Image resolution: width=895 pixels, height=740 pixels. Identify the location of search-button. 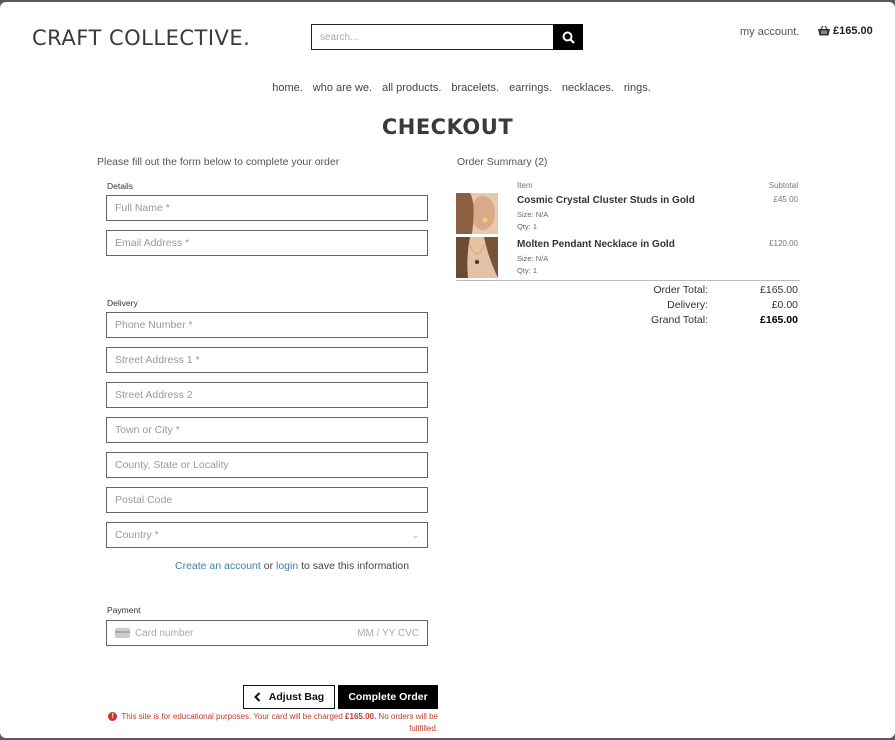
(568, 37).